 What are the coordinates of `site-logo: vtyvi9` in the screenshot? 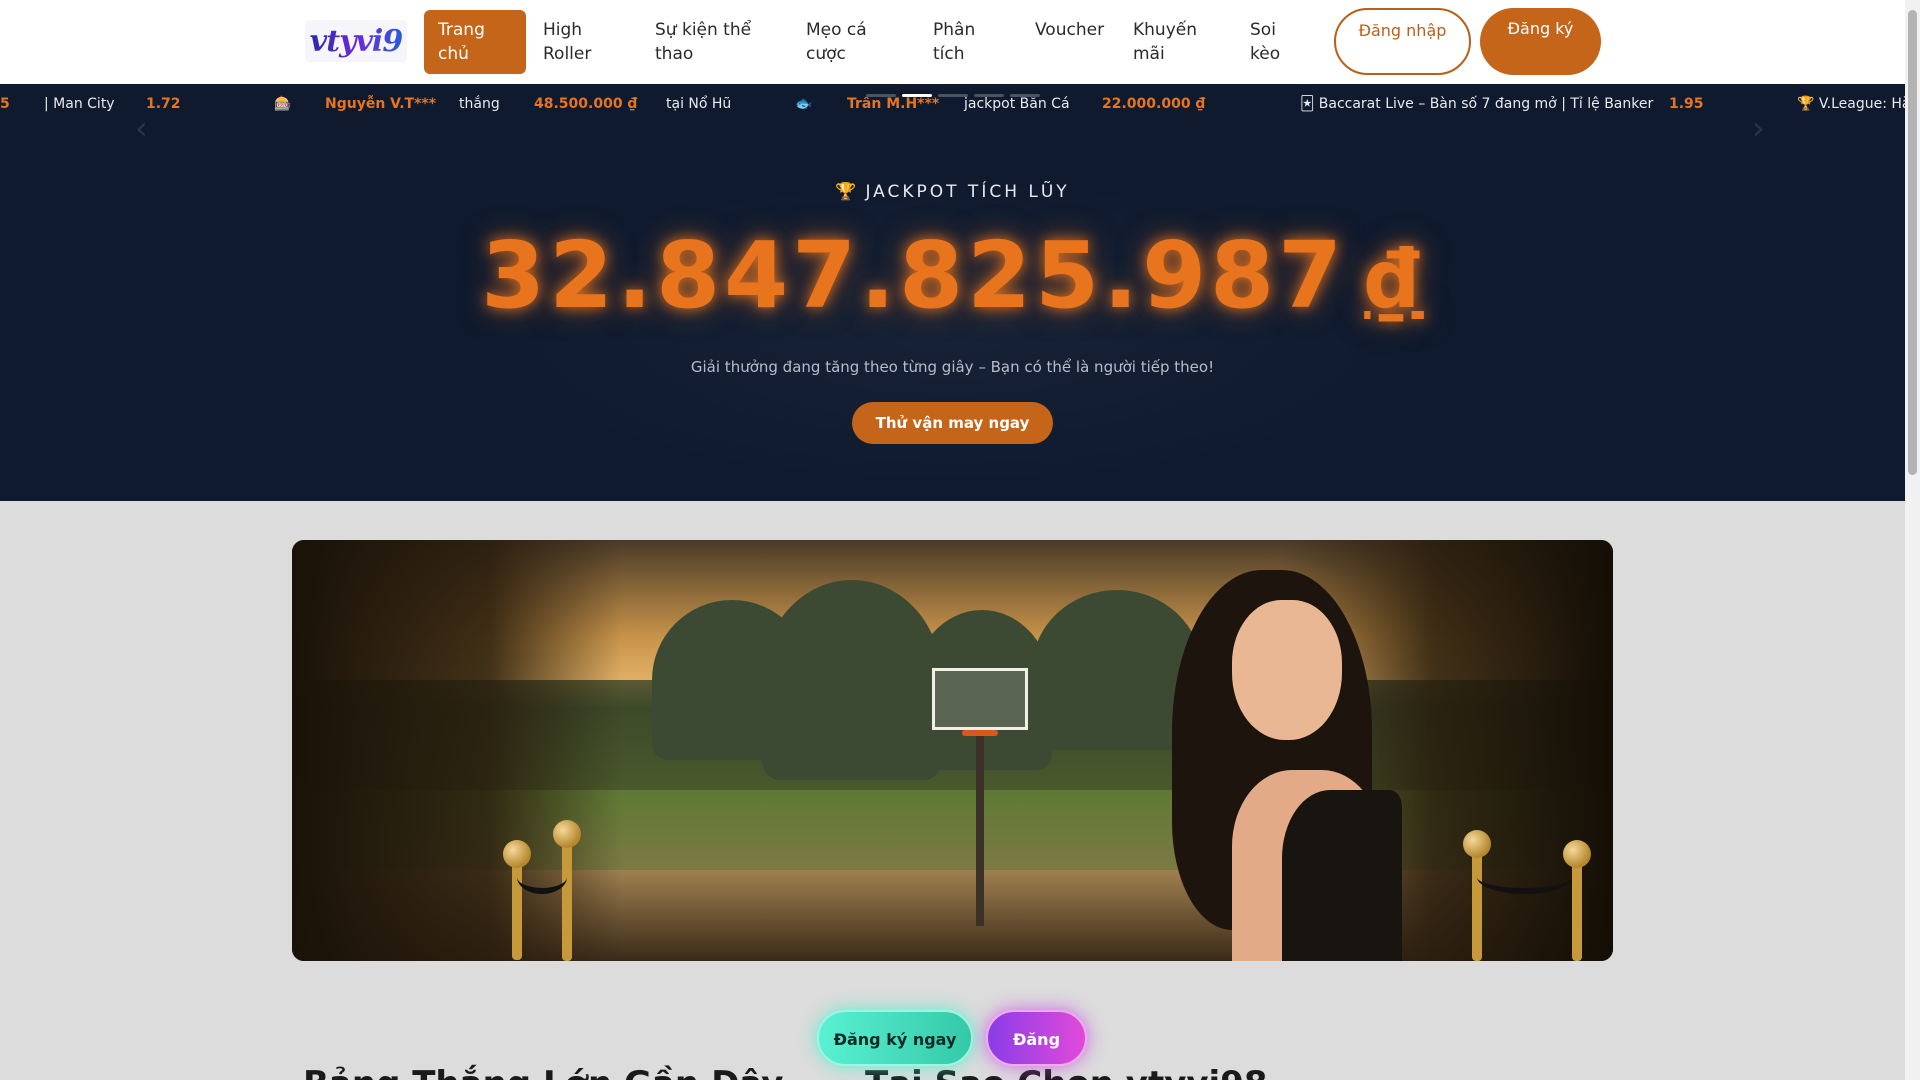 It's located at (356, 41).